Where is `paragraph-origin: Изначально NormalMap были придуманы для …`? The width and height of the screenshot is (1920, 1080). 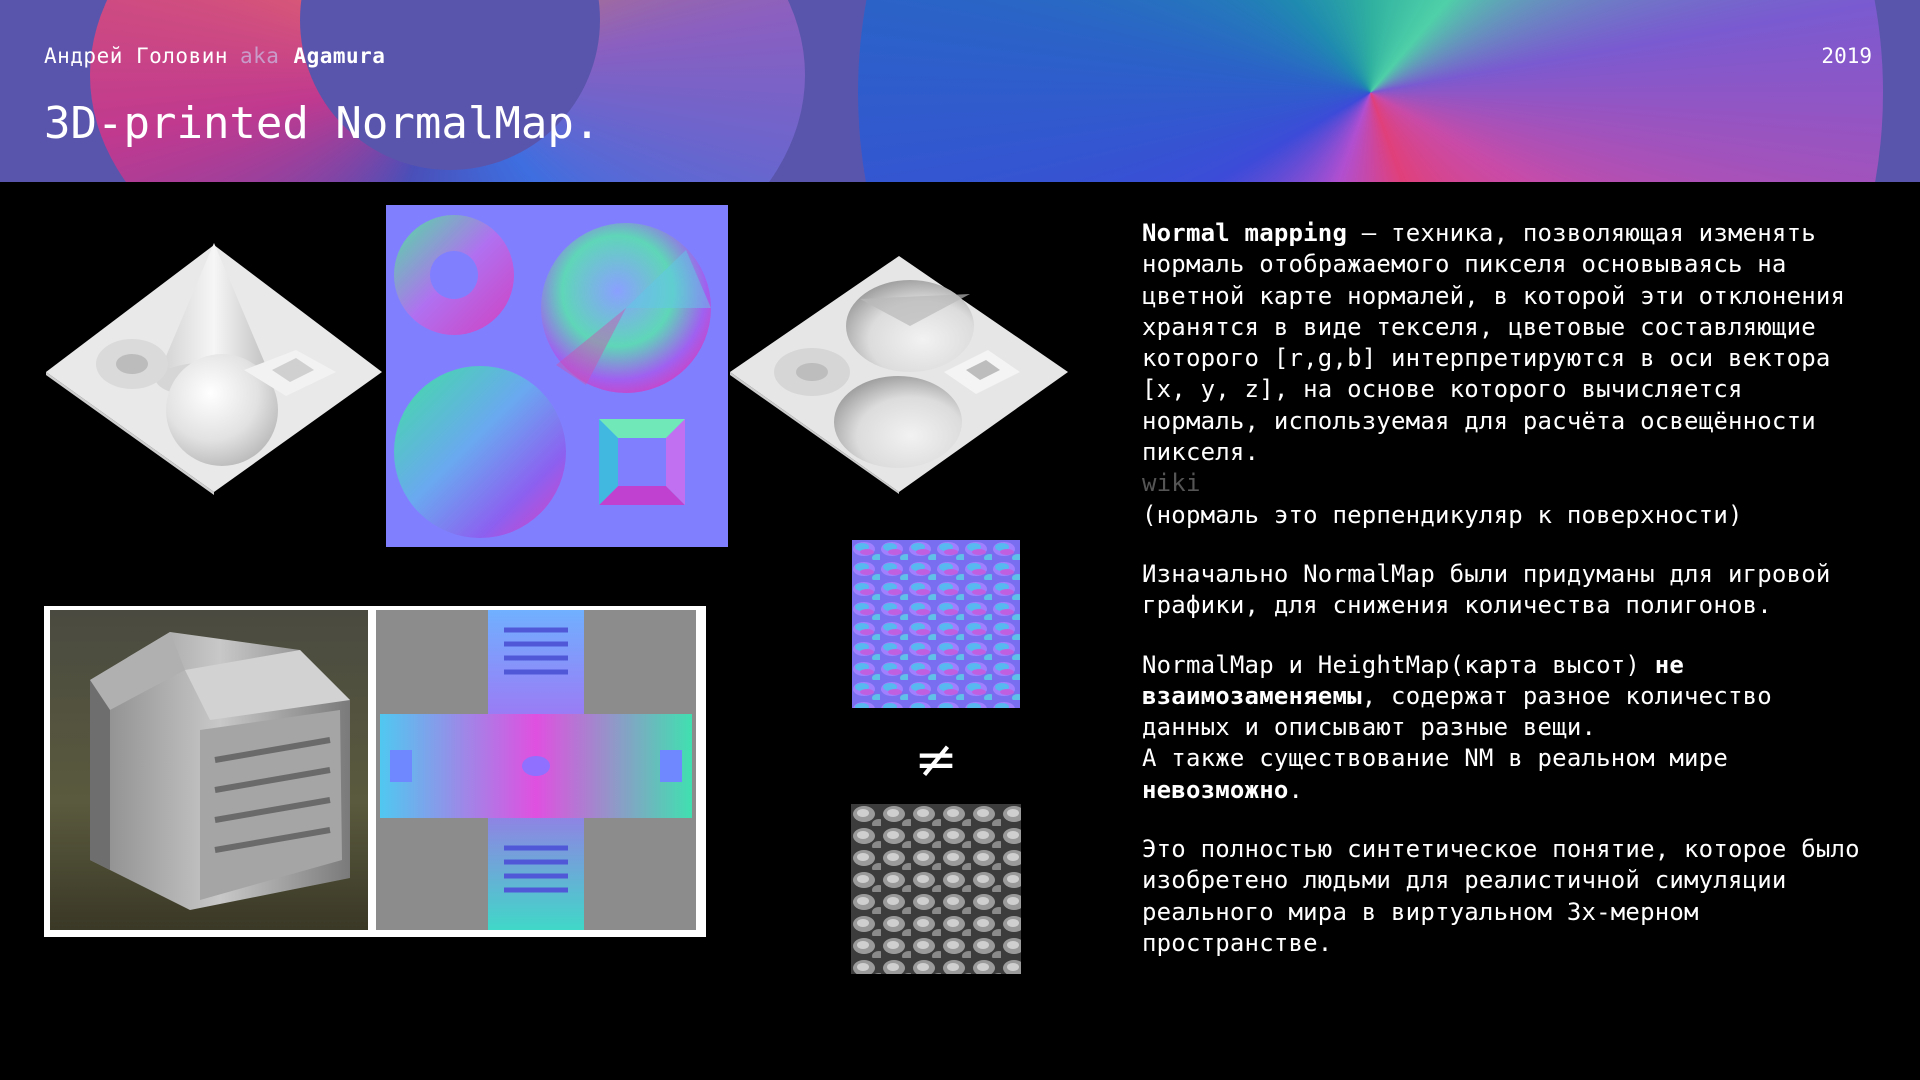 paragraph-origin: Изначально NormalMap были придуманы для … is located at coordinates (1486, 589).